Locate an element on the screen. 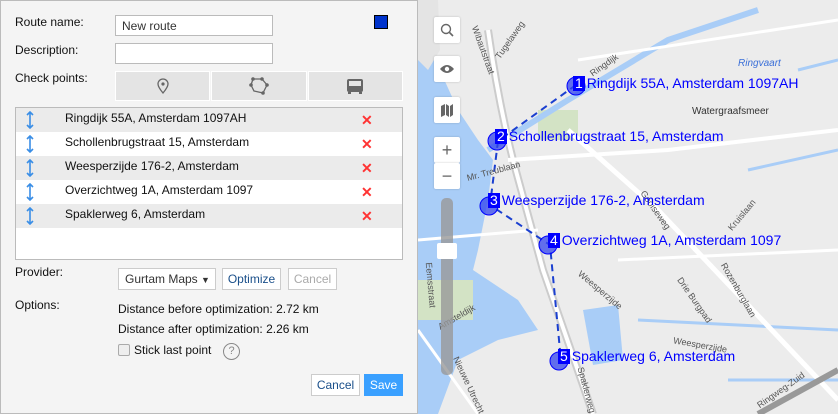  stick-last-point-label: Stick last point is located at coordinates (173, 350).